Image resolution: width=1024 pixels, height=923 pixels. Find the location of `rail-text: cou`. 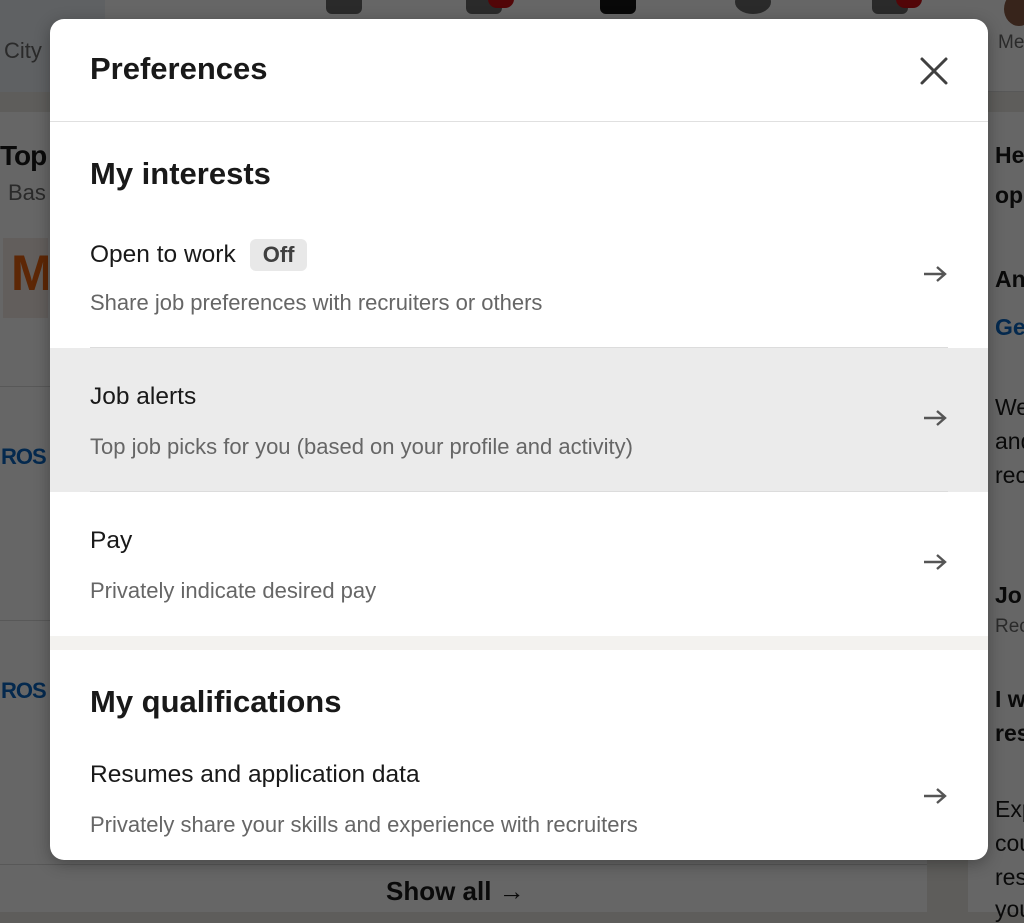

rail-text: cou is located at coordinates (1009, 843).